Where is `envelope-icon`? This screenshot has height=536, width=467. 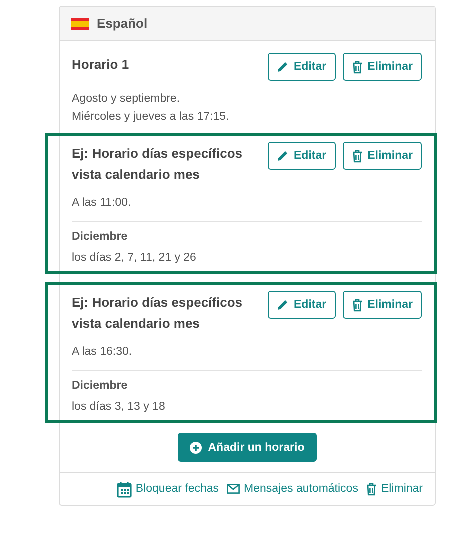
envelope-icon is located at coordinates (233, 489).